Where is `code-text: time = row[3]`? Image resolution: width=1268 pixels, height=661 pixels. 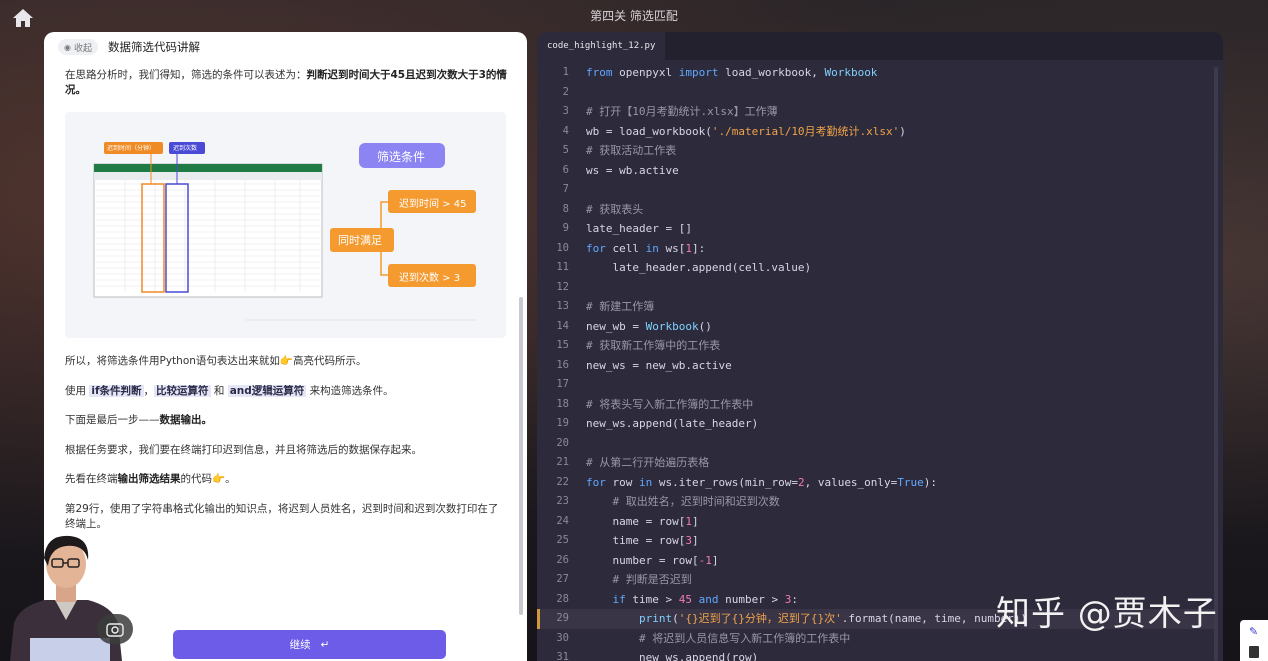 code-text: time = row[3] is located at coordinates (642, 540).